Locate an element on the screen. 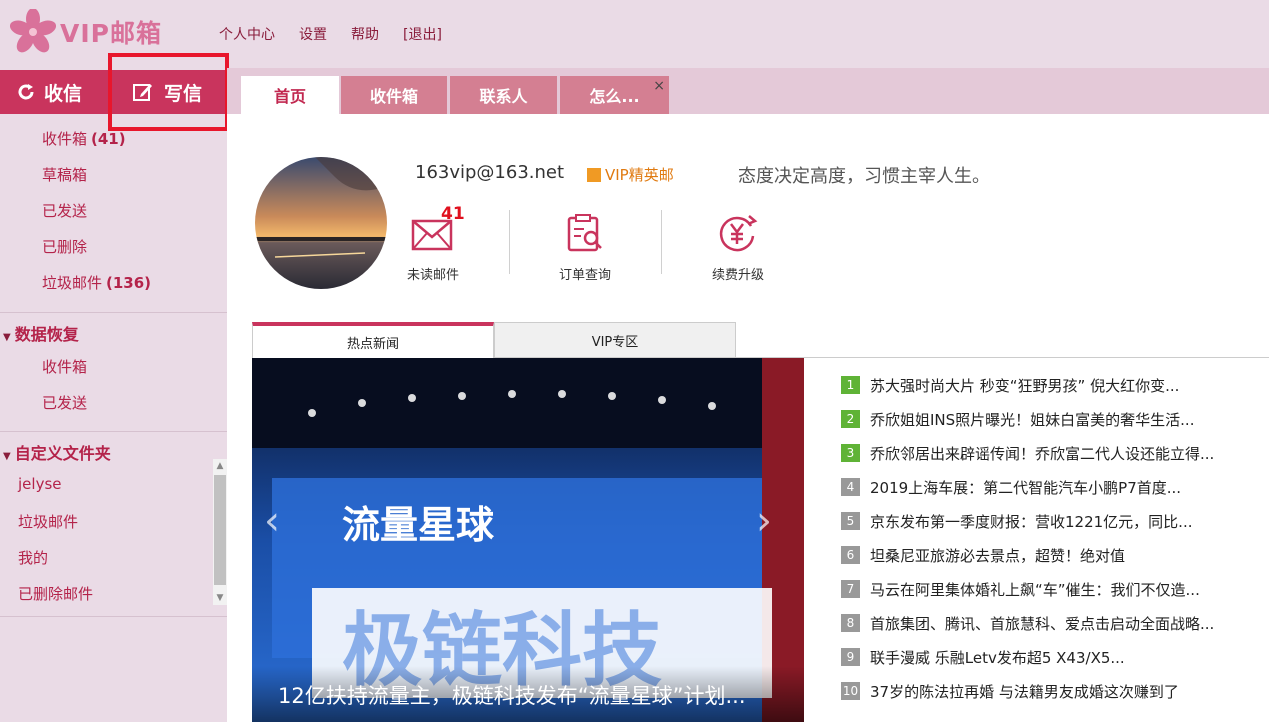  custom-folder-jelyse: jelyse is located at coordinates (39, 484).